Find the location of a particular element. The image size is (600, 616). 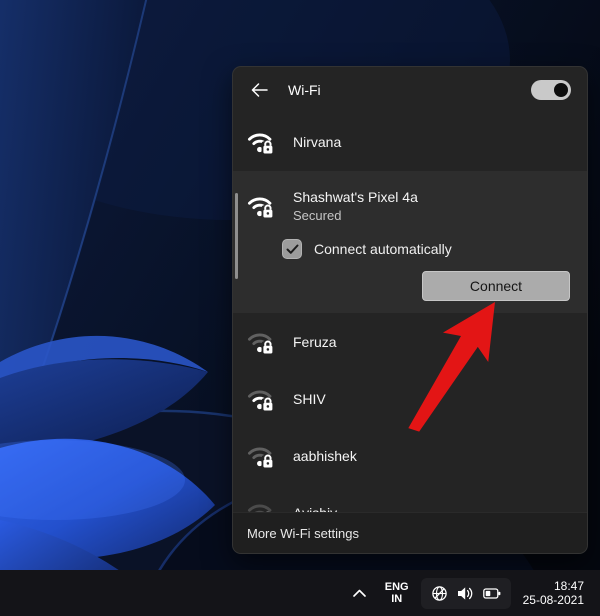

checkmark-icon is located at coordinates (292, 249).